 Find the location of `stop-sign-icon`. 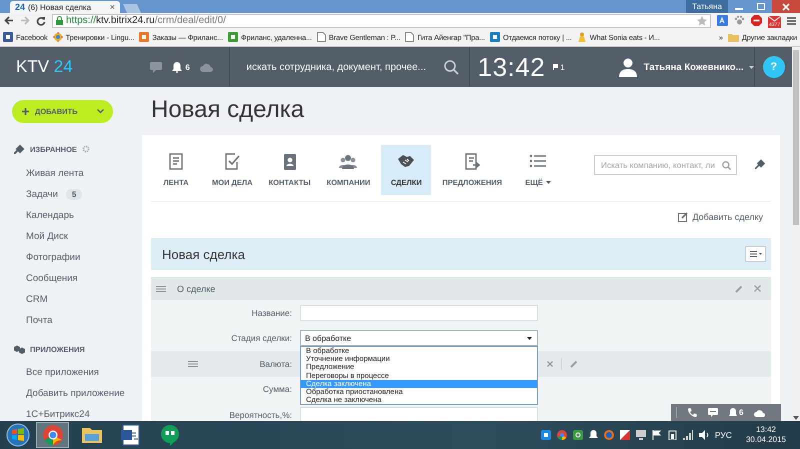

stop-sign-icon is located at coordinates (756, 20).